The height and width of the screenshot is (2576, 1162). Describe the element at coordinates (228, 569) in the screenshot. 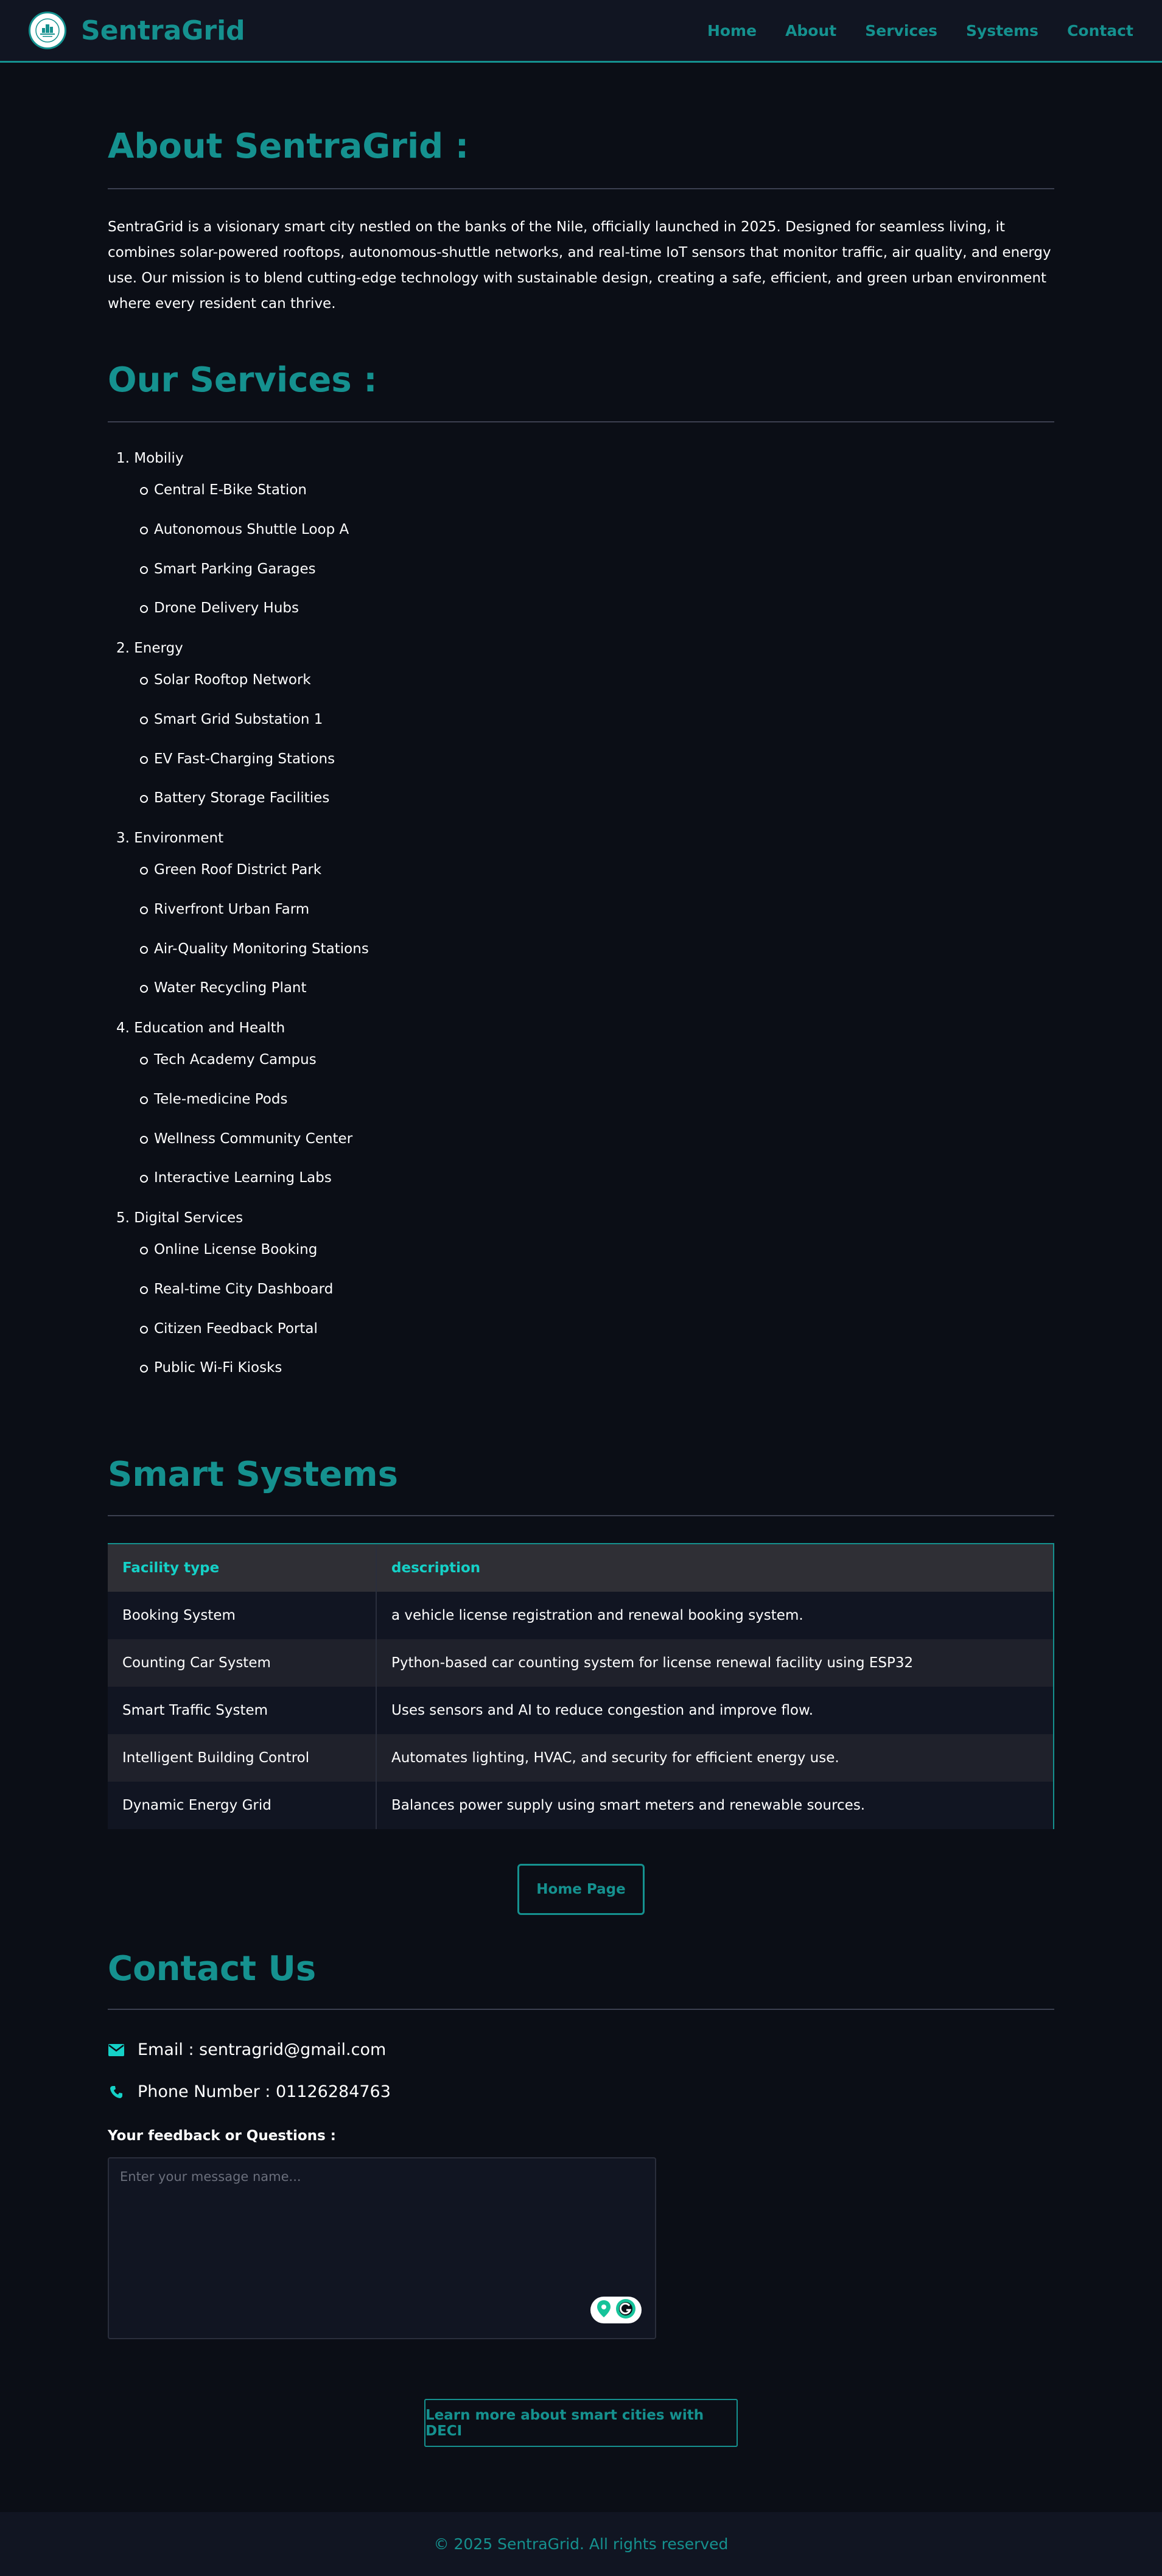

I see `service-item: Smart Parking Garages` at that location.